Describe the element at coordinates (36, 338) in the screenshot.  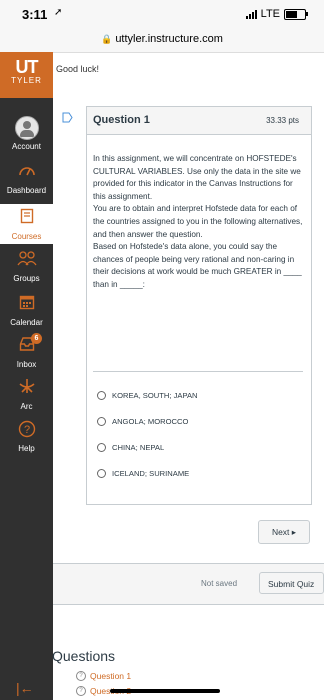
I see `inbox-badge: 6` at that location.